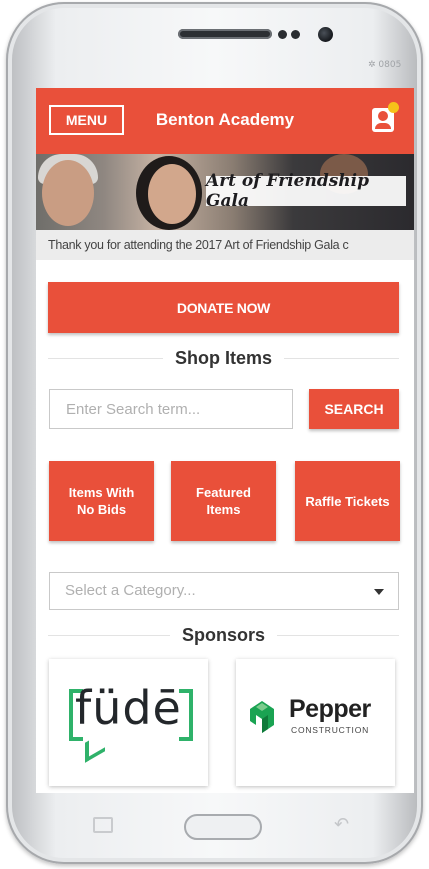 Image resolution: width=429 pixels, height=869 pixels. What do you see at coordinates (385, 65) in the screenshot?
I see `device-brand: ✲ 0805` at bounding box center [385, 65].